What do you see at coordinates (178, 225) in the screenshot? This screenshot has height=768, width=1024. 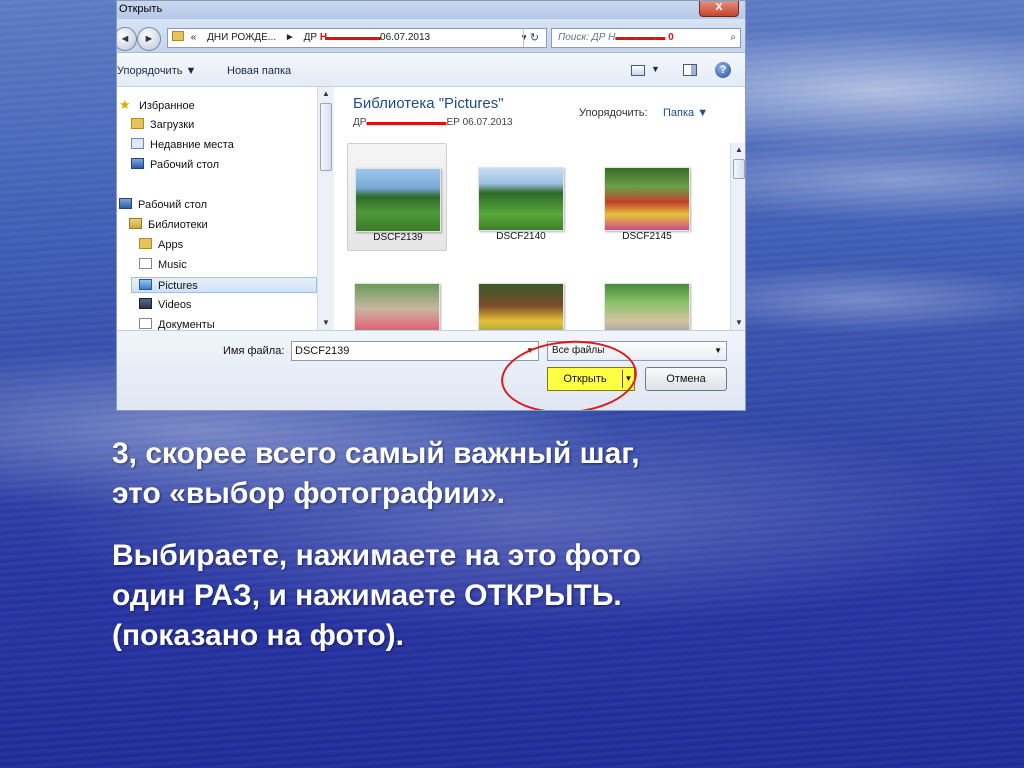 I see `nav-label: Библиотеки` at bounding box center [178, 225].